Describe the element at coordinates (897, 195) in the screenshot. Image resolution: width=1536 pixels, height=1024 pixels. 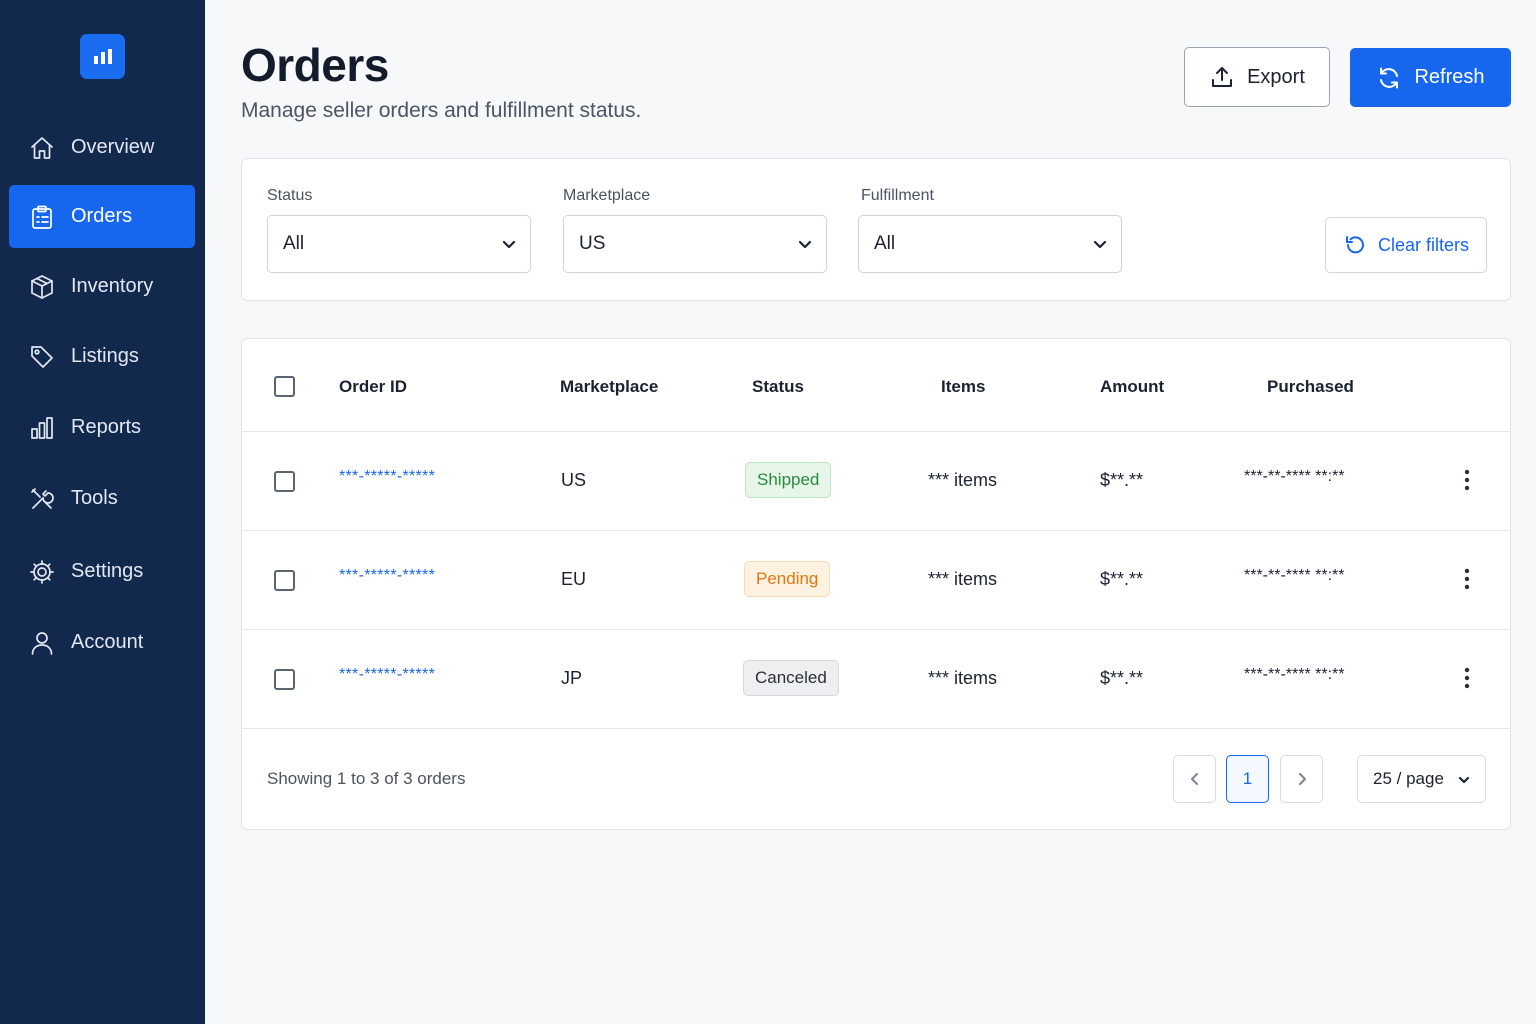
I see `fulfillment-filter-label: Fulfillment` at that location.